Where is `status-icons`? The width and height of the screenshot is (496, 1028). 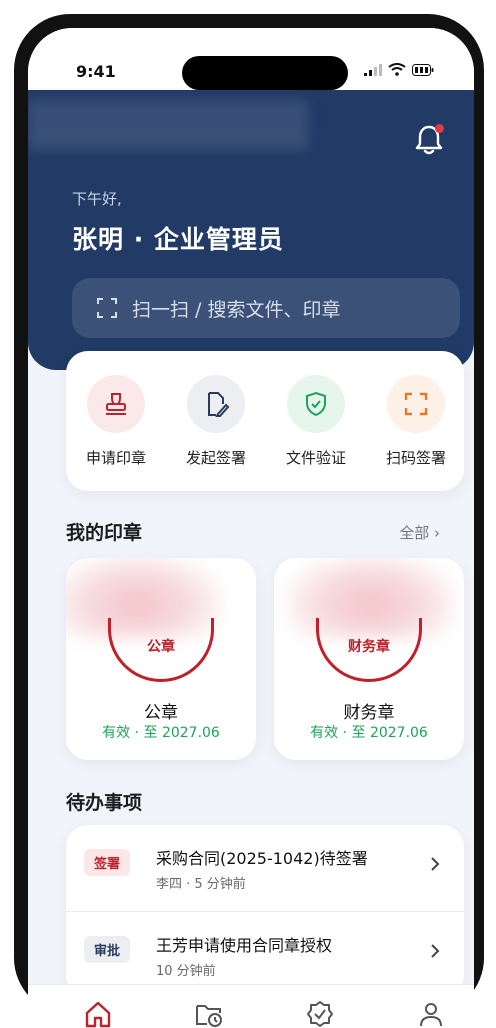 status-icons is located at coordinates (399, 69).